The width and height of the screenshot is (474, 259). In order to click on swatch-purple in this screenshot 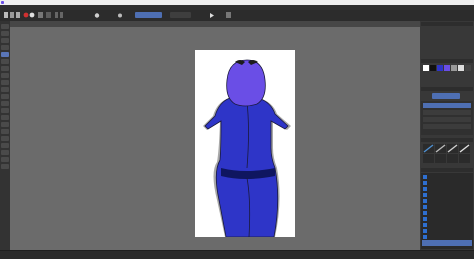, I will do `click(447, 68)`.